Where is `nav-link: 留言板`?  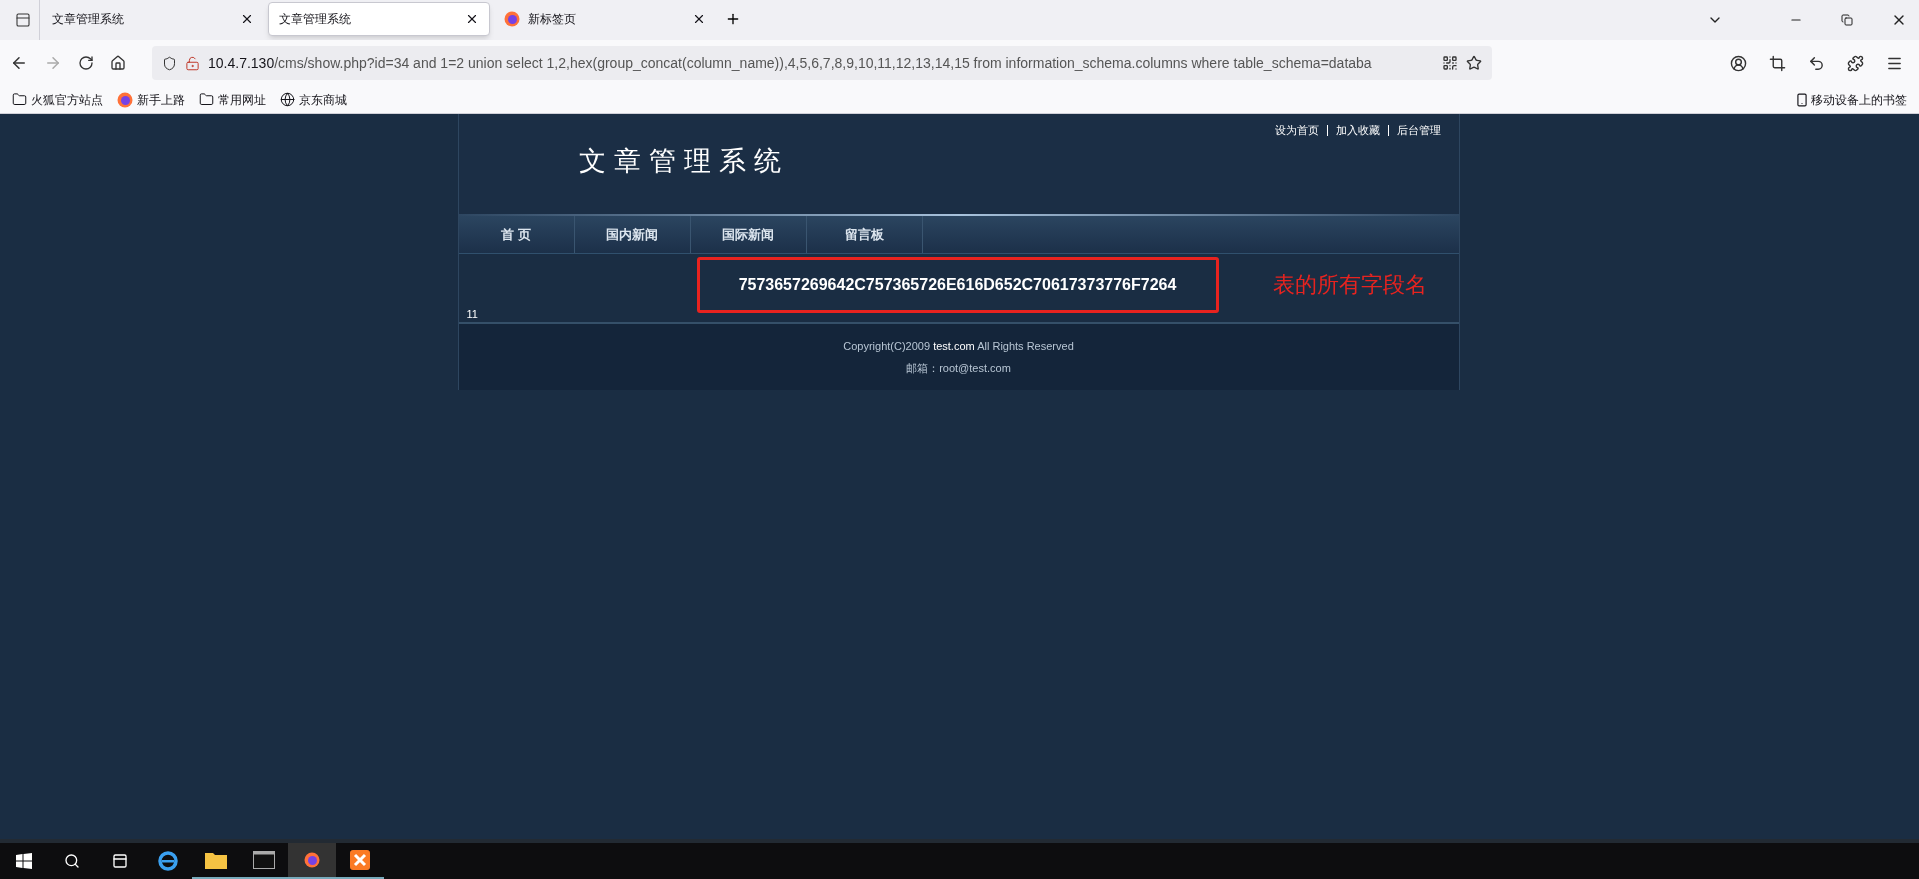 nav-link: 留言板 is located at coordinates (864, 234).